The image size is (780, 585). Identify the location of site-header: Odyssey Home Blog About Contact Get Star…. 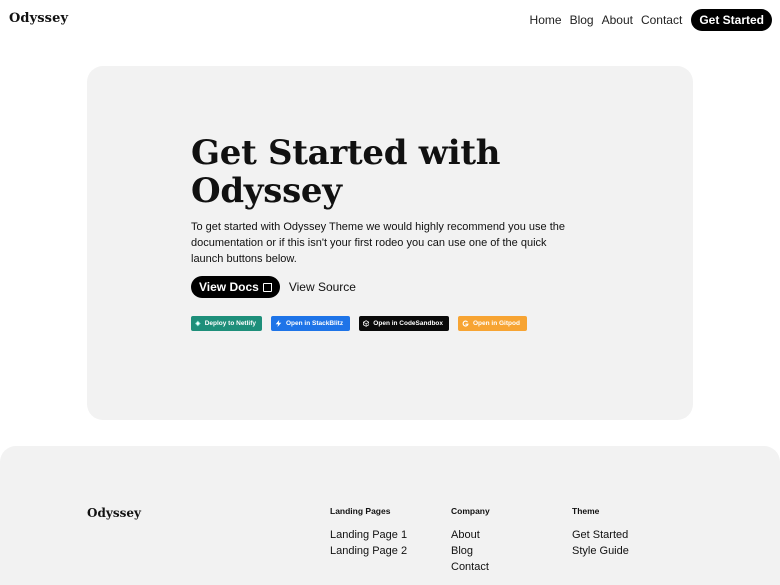
(390, 20).